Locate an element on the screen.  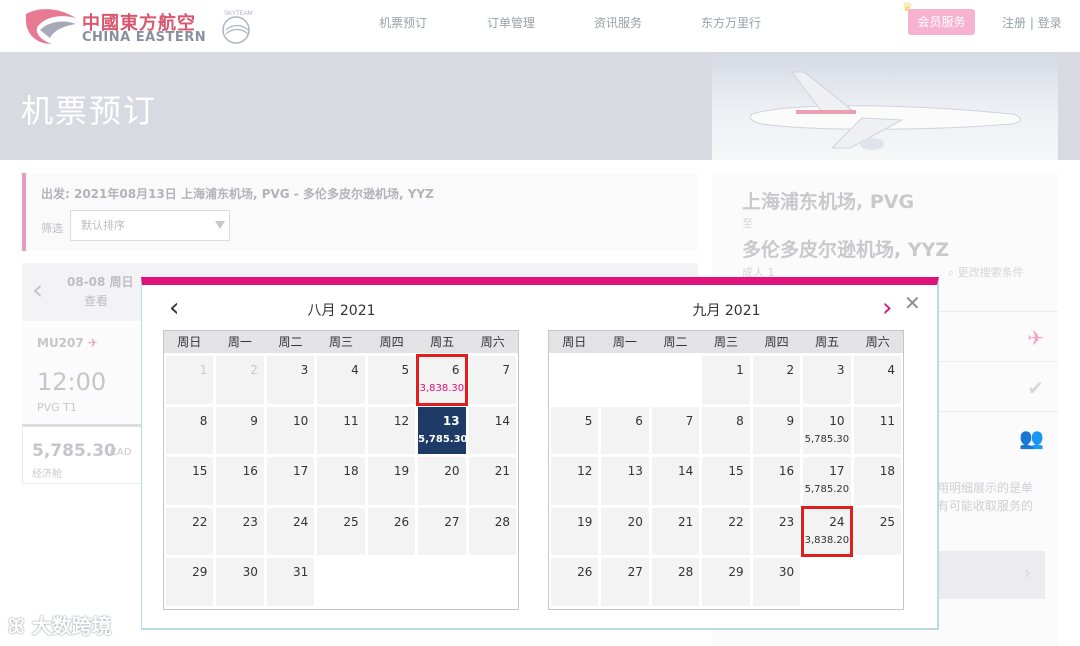
continue-button: › is located at coordinates (988, 575).